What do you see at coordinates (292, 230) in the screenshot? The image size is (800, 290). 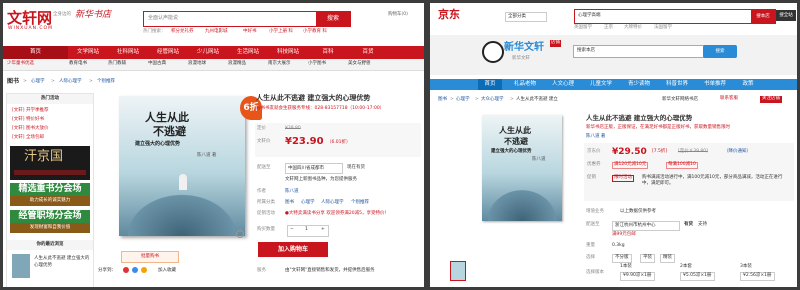 I see `qty-minus: −` at bounding box center [292, 230].